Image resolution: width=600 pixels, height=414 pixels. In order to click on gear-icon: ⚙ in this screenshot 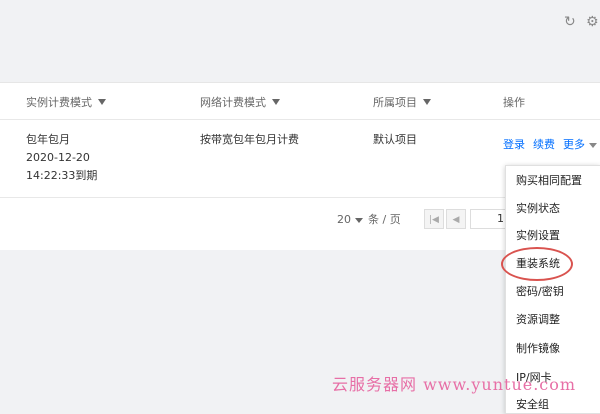, I will do `click(592, 22)`.